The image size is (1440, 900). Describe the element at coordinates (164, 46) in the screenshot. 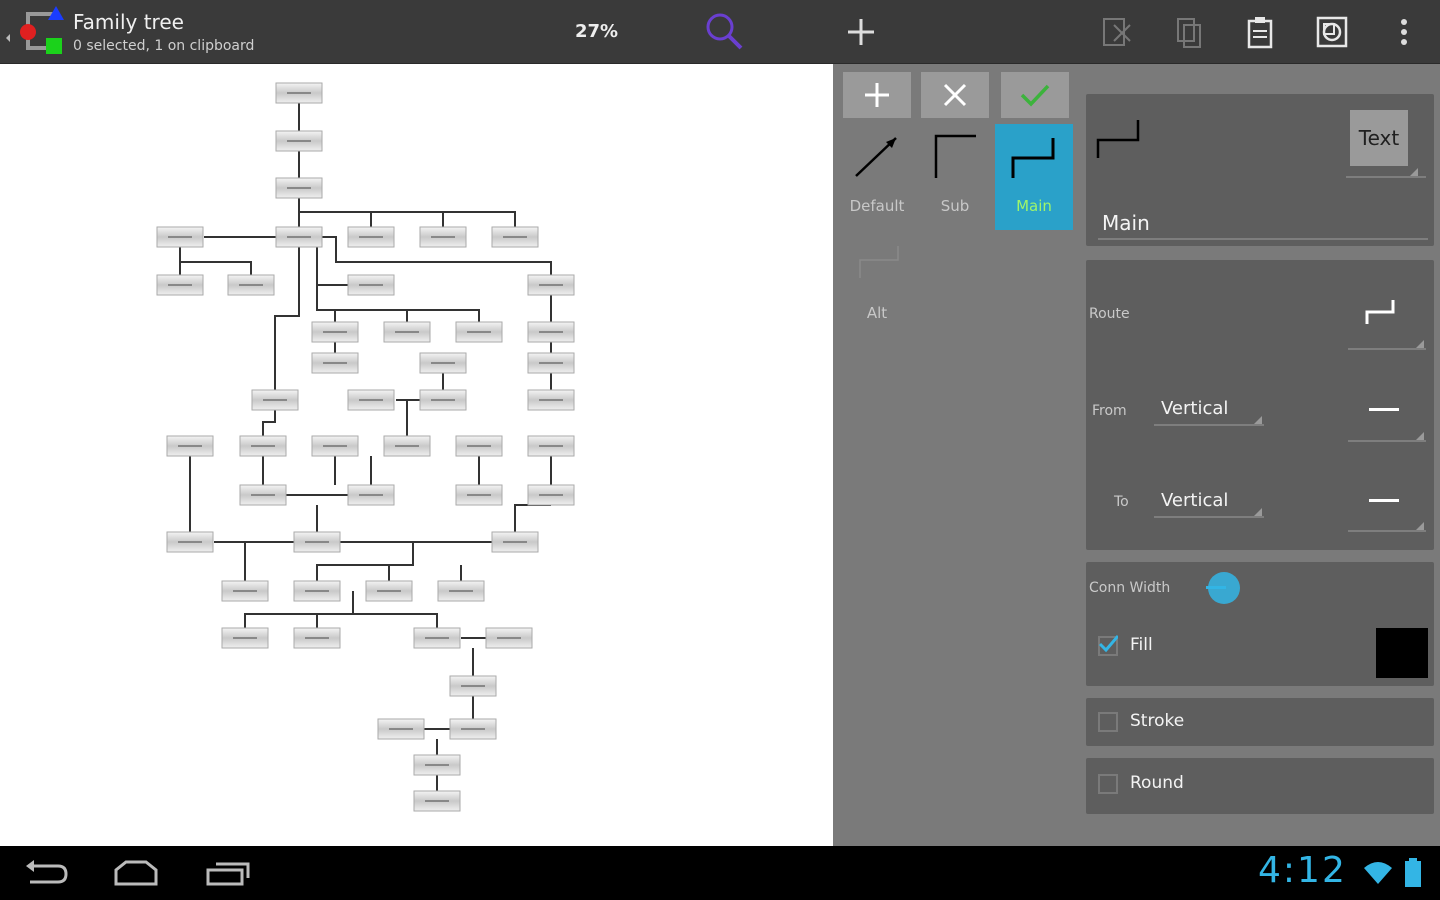

I see `selection-status: 0 selected, 1 on clipboard` at that location.